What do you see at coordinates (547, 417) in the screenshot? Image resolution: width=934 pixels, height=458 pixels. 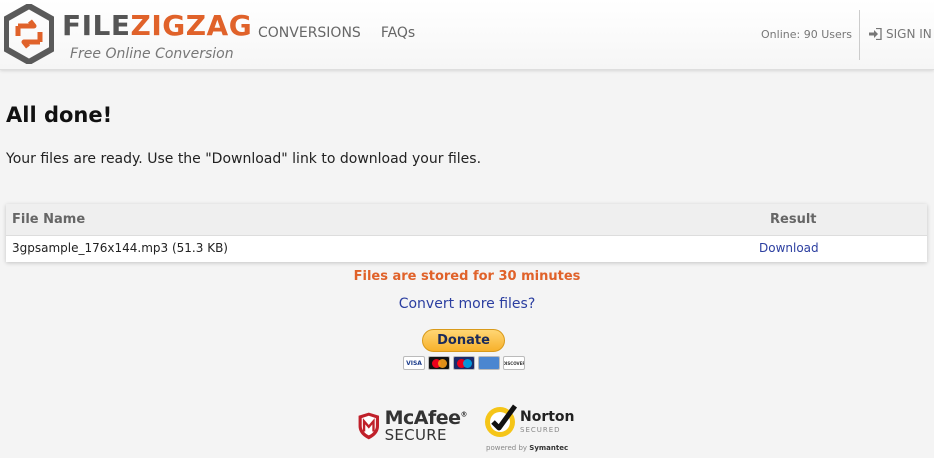 I see `norton-name: Norton` at bounding box center [547, 417].